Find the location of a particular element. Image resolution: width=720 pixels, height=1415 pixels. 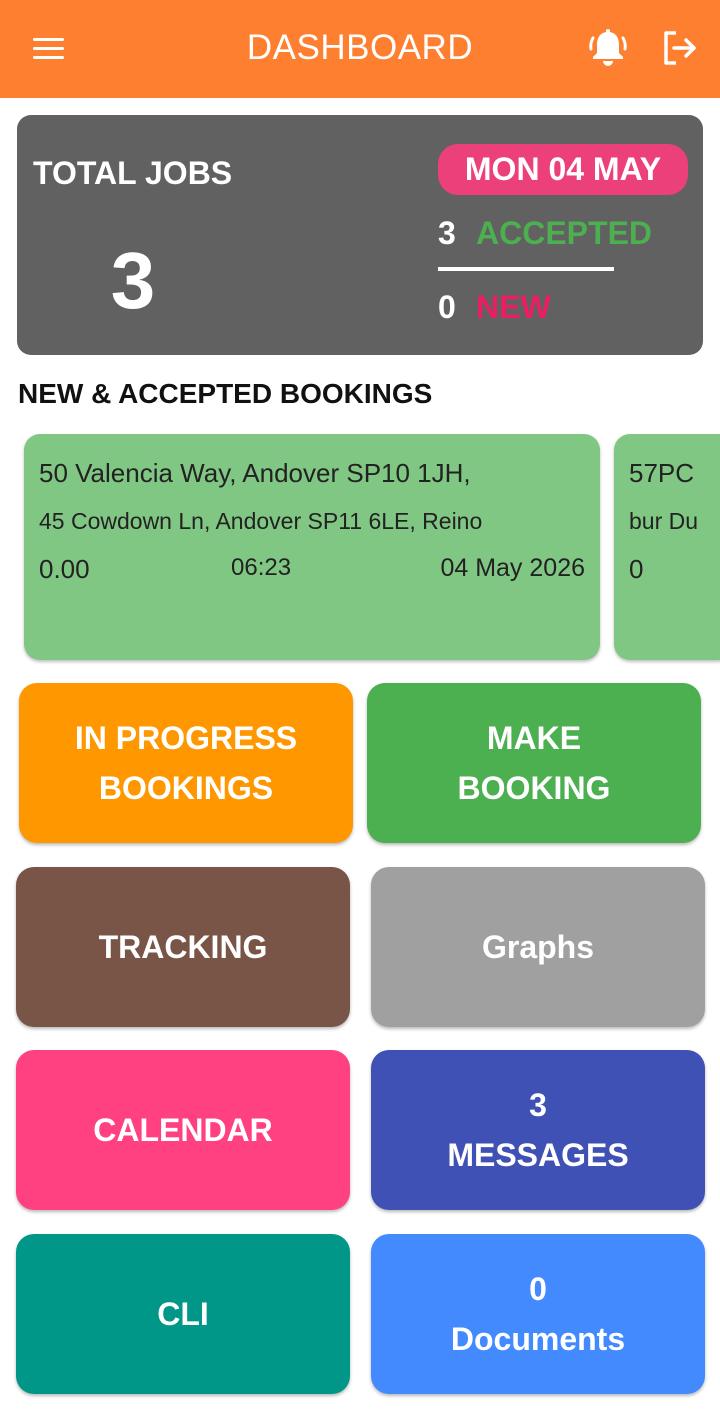

documents-count: 0 is located at coordinates (538, 1289).